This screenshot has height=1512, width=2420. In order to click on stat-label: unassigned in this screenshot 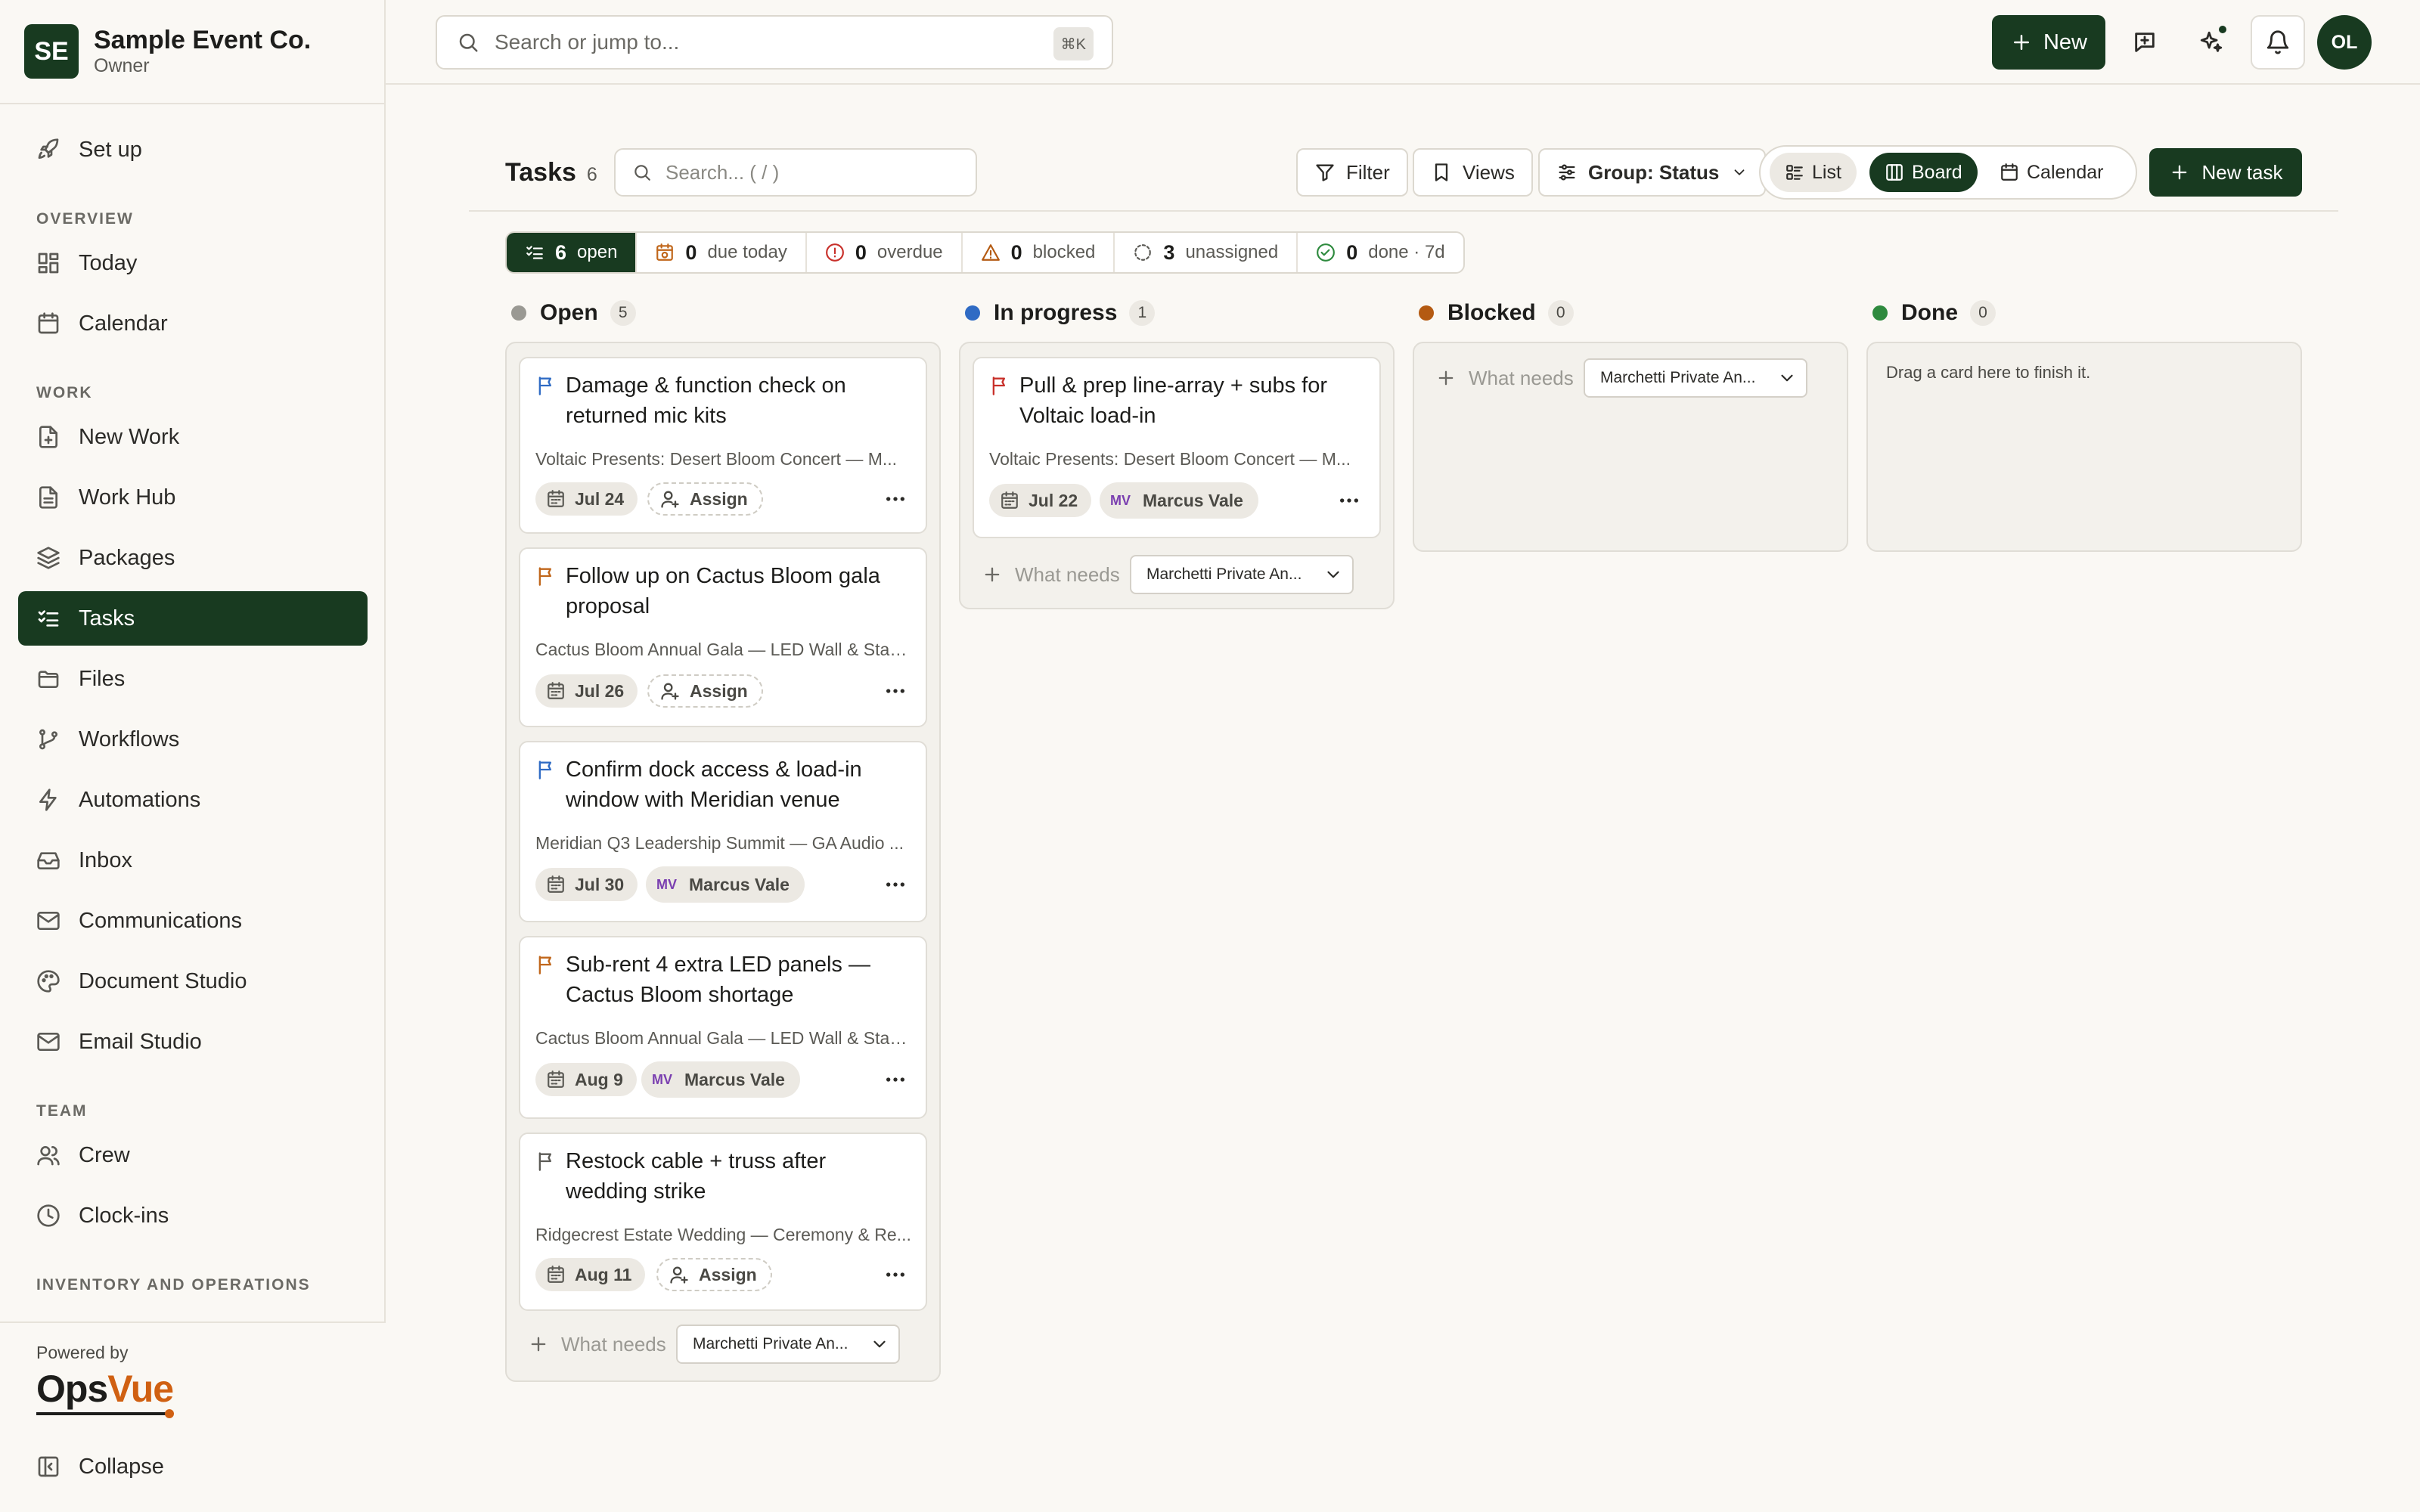, I will do `click(1232, 252)`.